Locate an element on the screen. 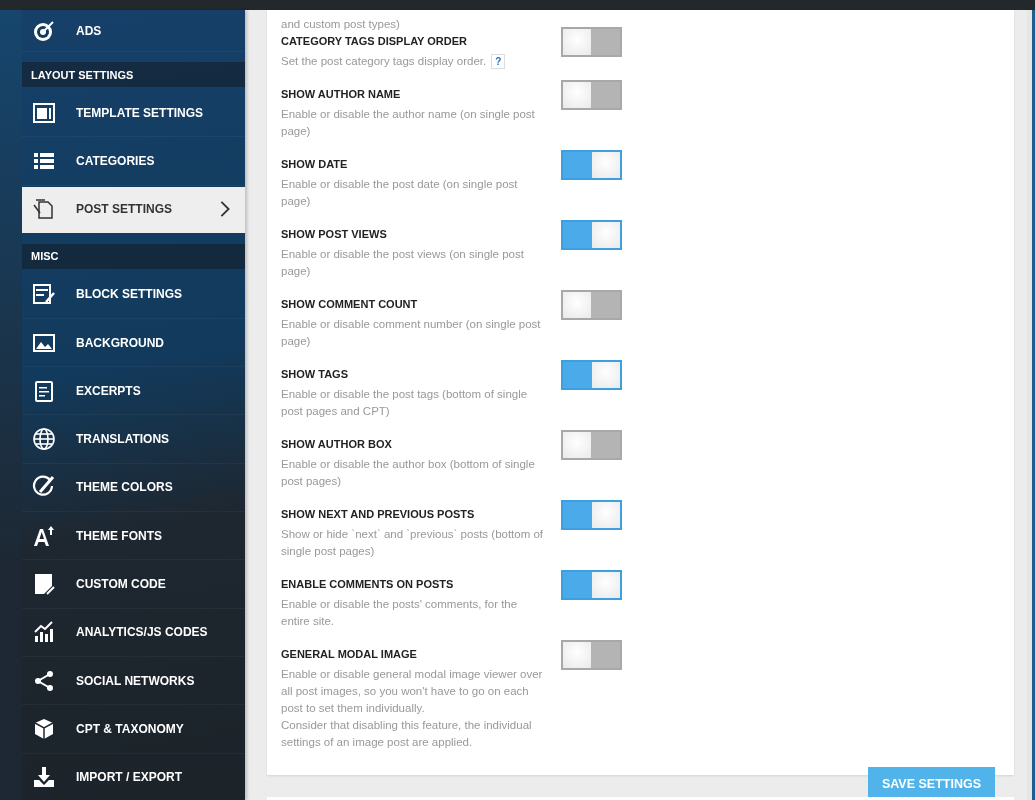 The image size is (1035, 800). sidebar-item: BACKGROUND is located at coordinates (133, 343).